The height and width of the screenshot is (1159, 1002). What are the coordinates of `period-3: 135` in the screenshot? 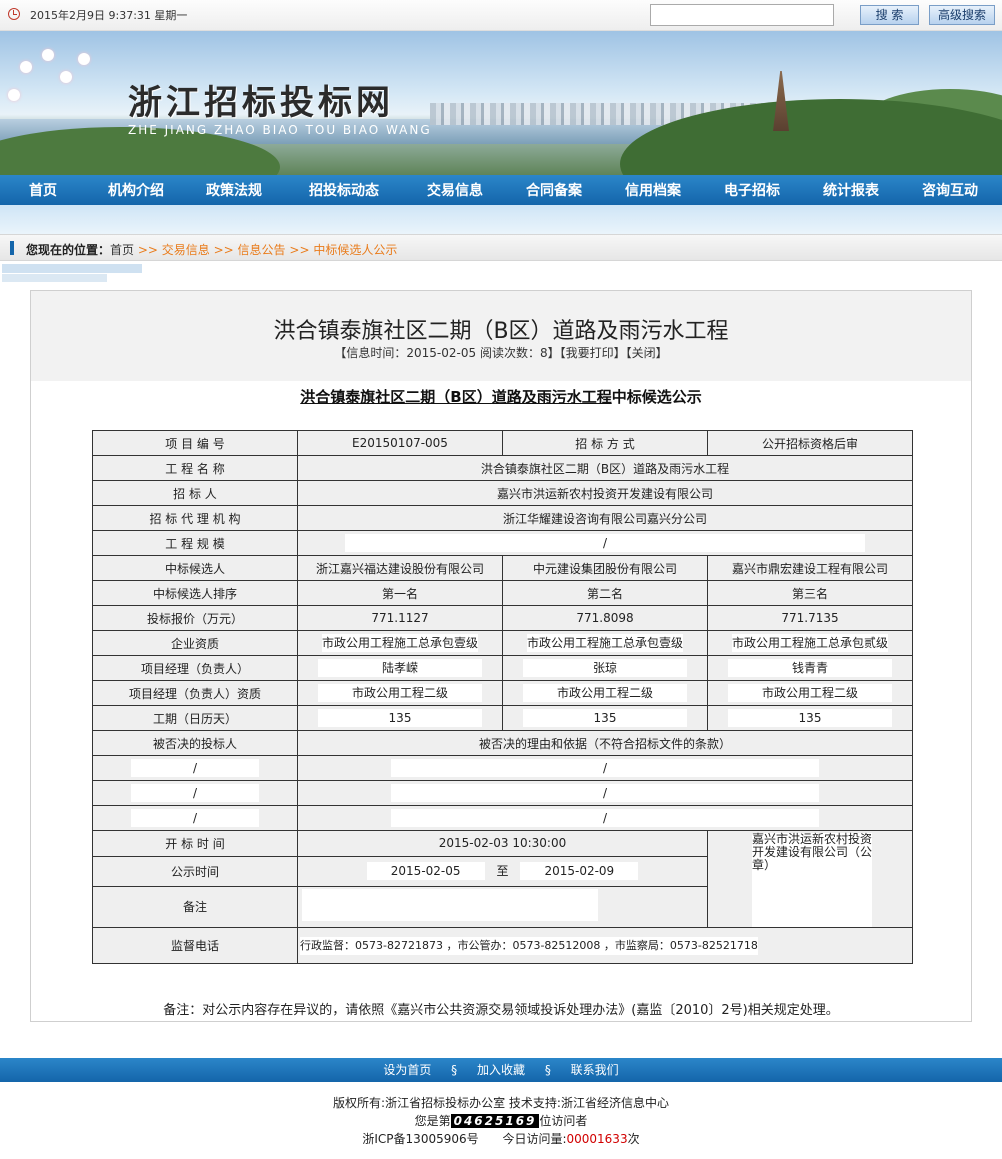 It's located at (810, 718).